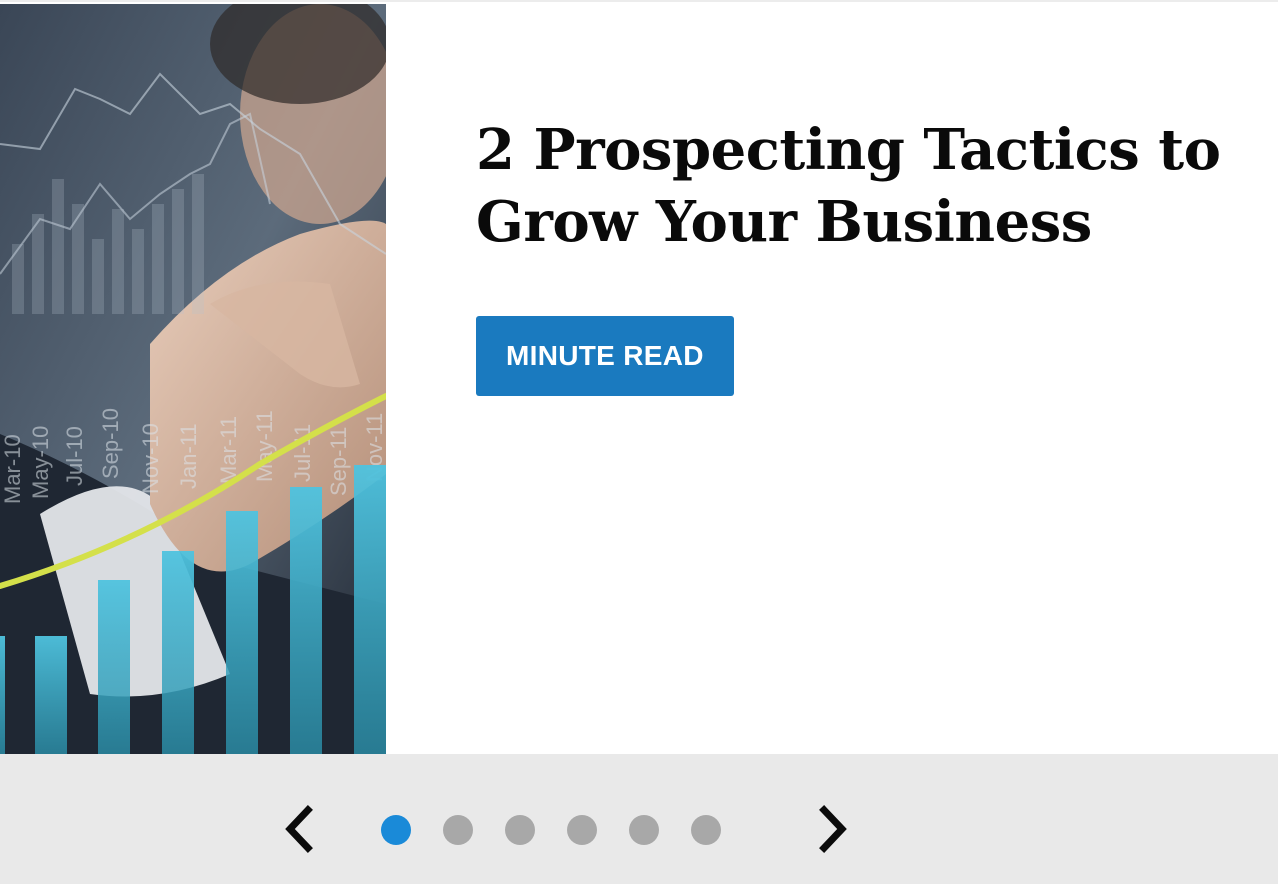  What do you see at coordinates (832, 829) in the screenshot?
I see `chevron-right-icon` at bounding box center [832, 829].